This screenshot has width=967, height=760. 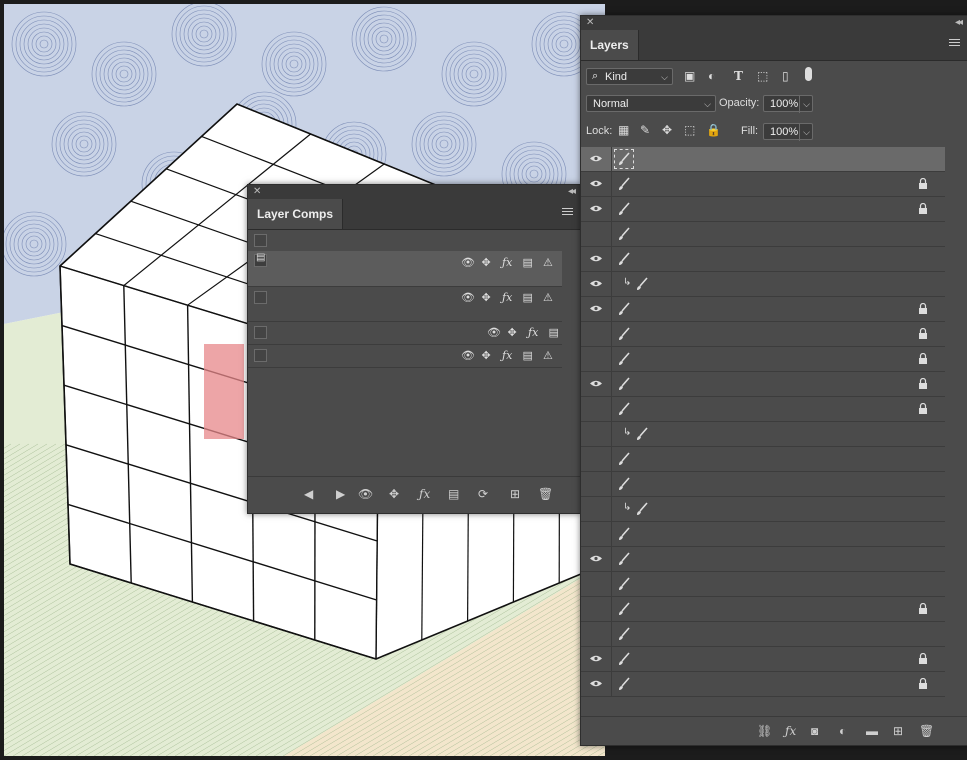 What do you see at coordinates (788, 104) in the screenshot?
I see `opacity-field: 100% ⌵` at bounding box center [788, 104].